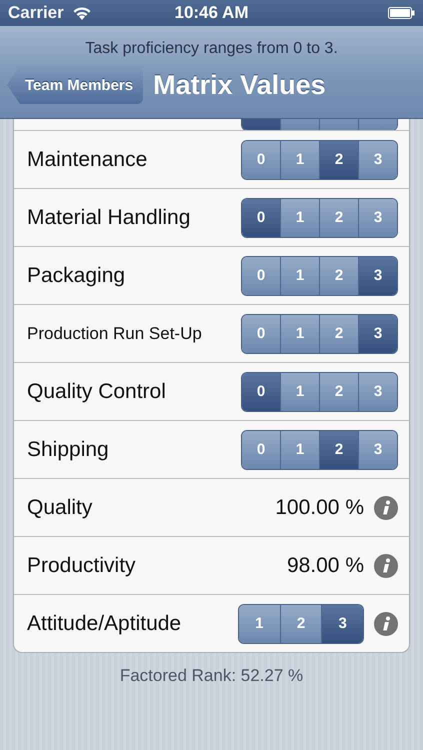 The width and height of the screenshot is (423, 750). I want to click on row-value: 100.00 %, so click(319, 508).